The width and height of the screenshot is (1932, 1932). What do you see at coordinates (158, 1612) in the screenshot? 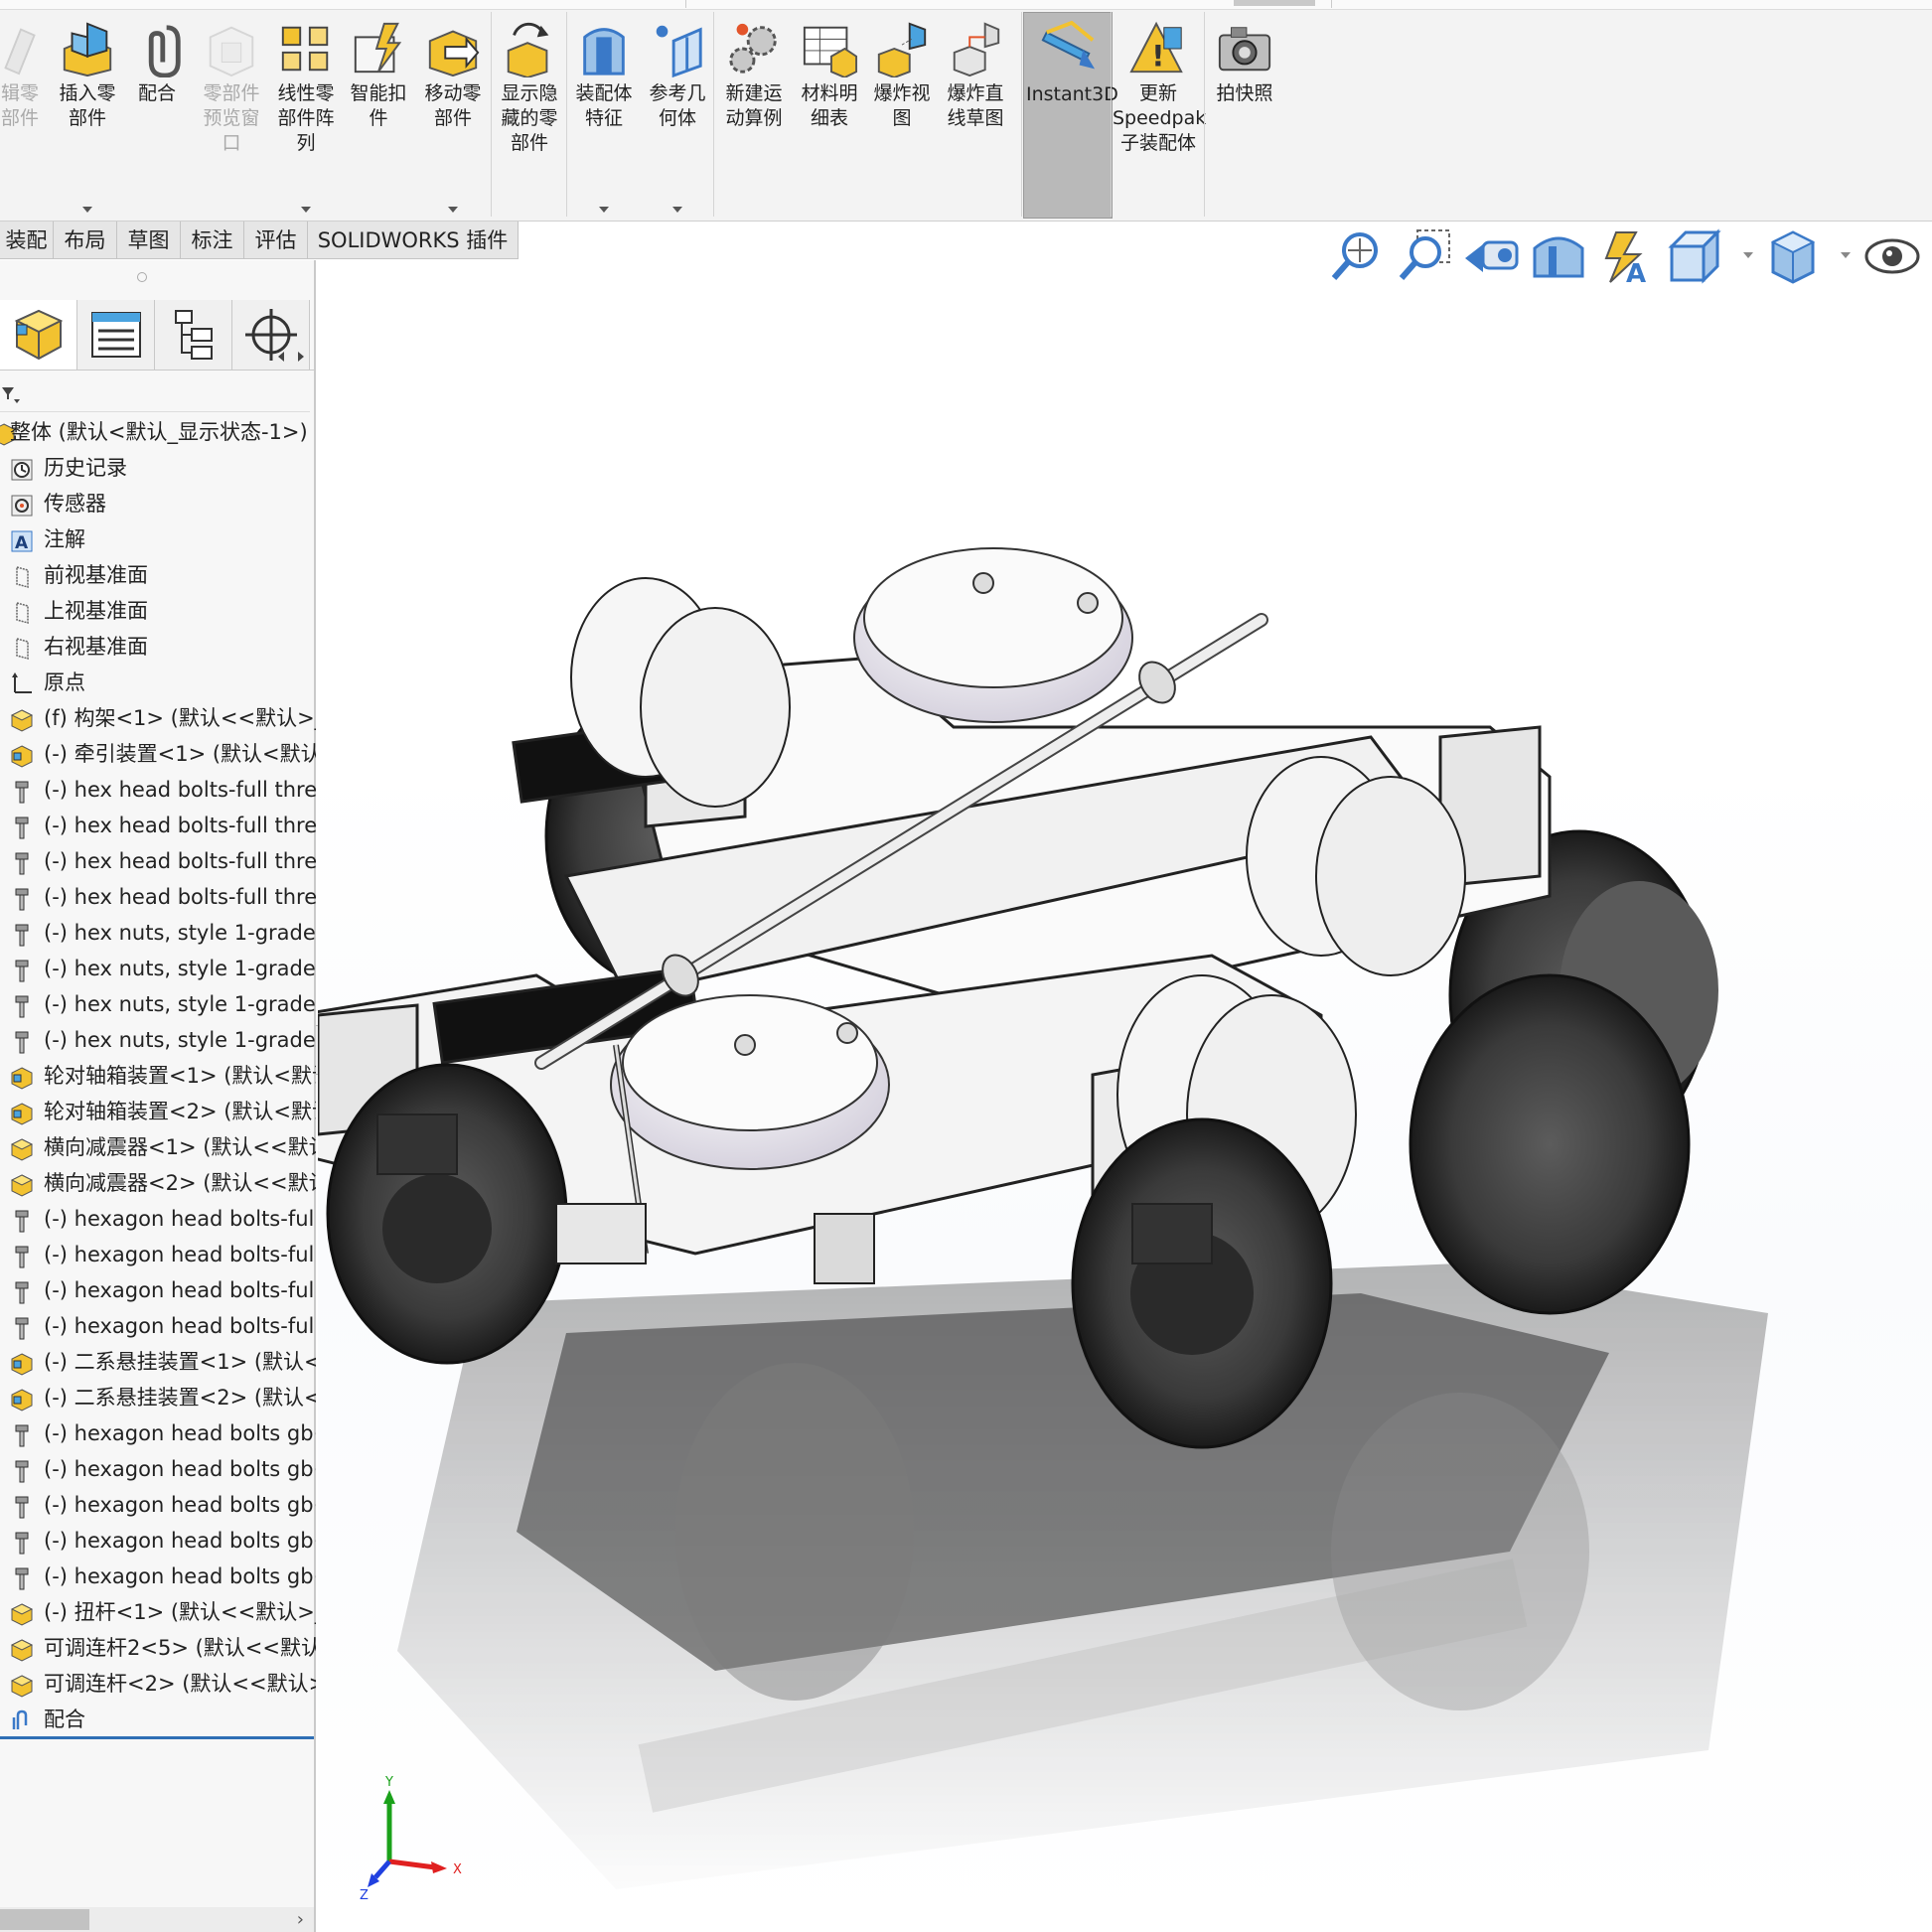
I see `tree-item: (-) 扭杆<1> (默认<<默认>_显` at bounding box center [158, 1612].